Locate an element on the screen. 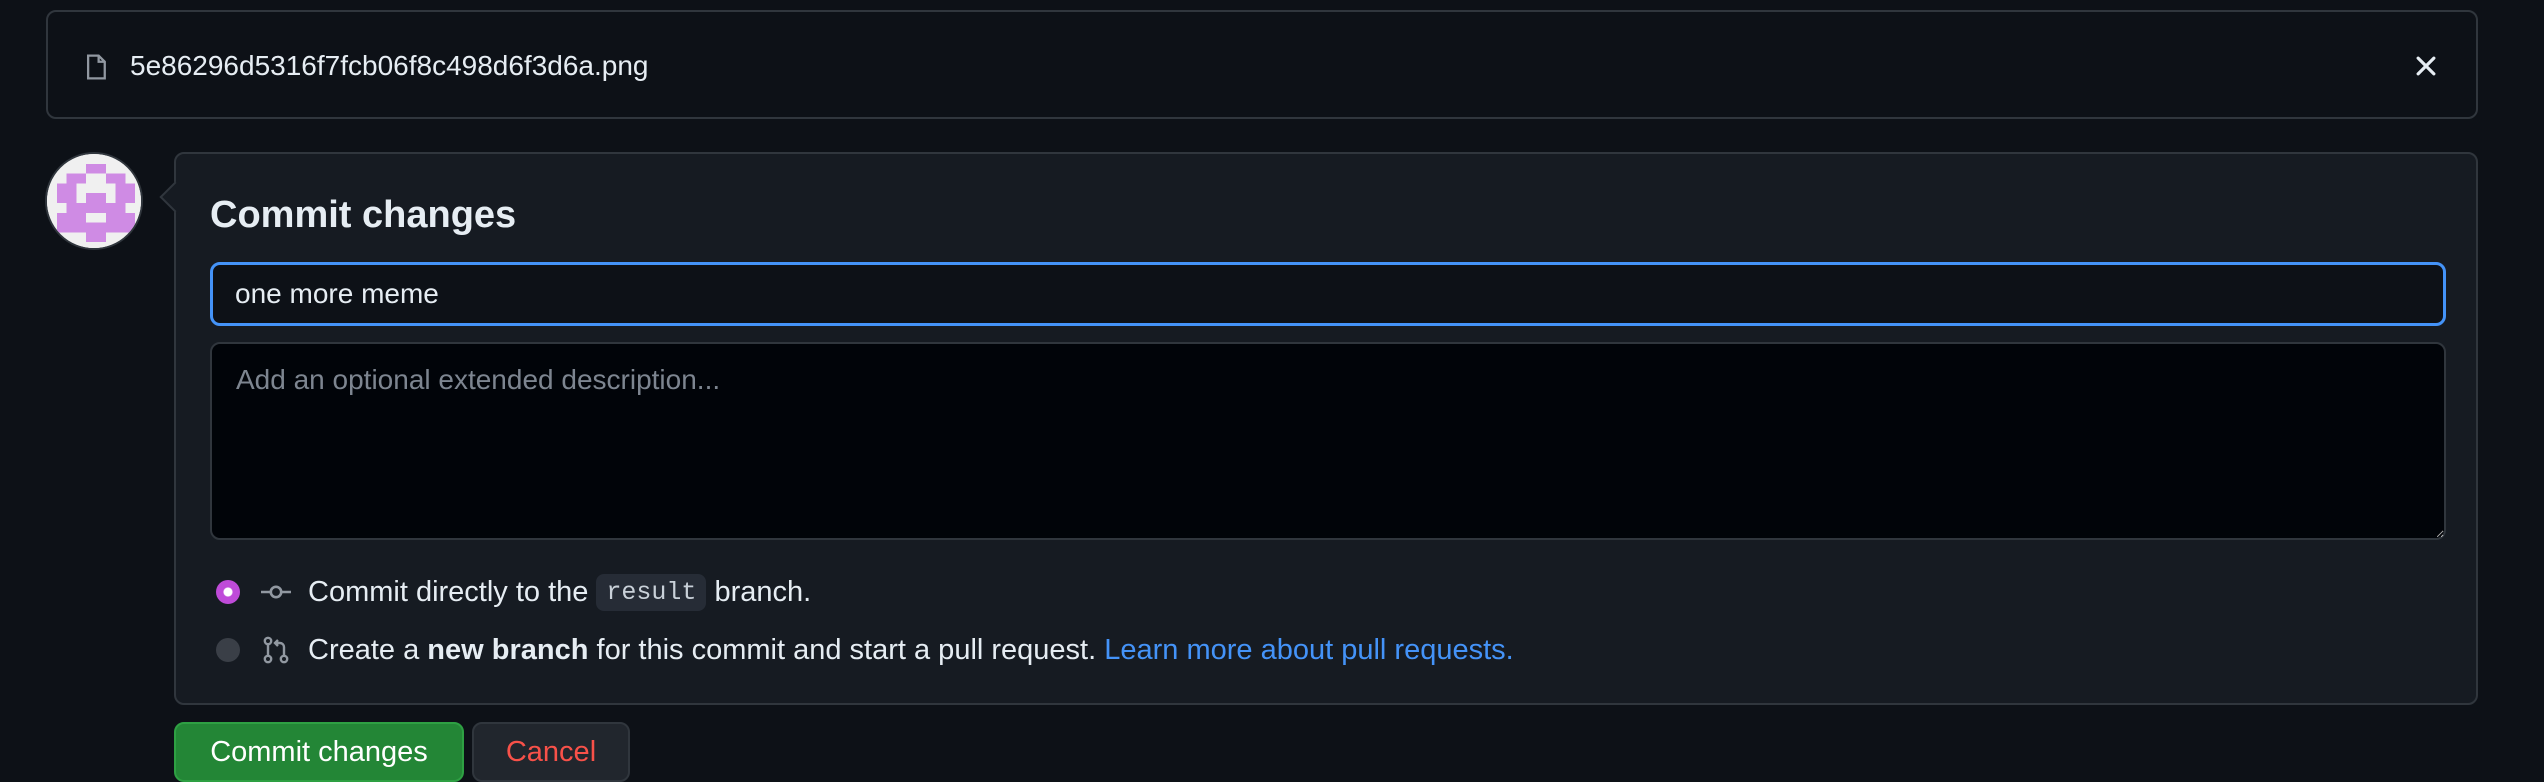  file-name: 5e86296d5316f7fcb06f8c498d6f3d6a.png is located at coordinates (389, 65).